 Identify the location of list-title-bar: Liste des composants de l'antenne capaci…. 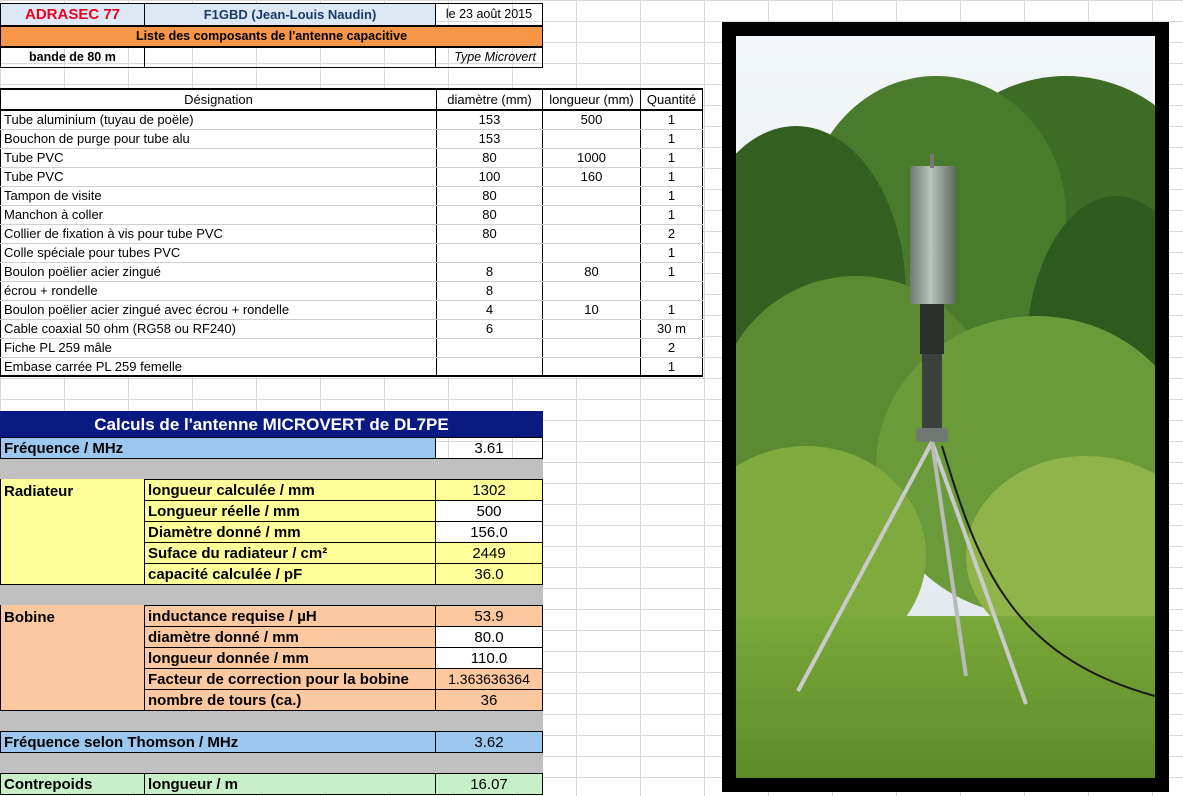
(271, 36).